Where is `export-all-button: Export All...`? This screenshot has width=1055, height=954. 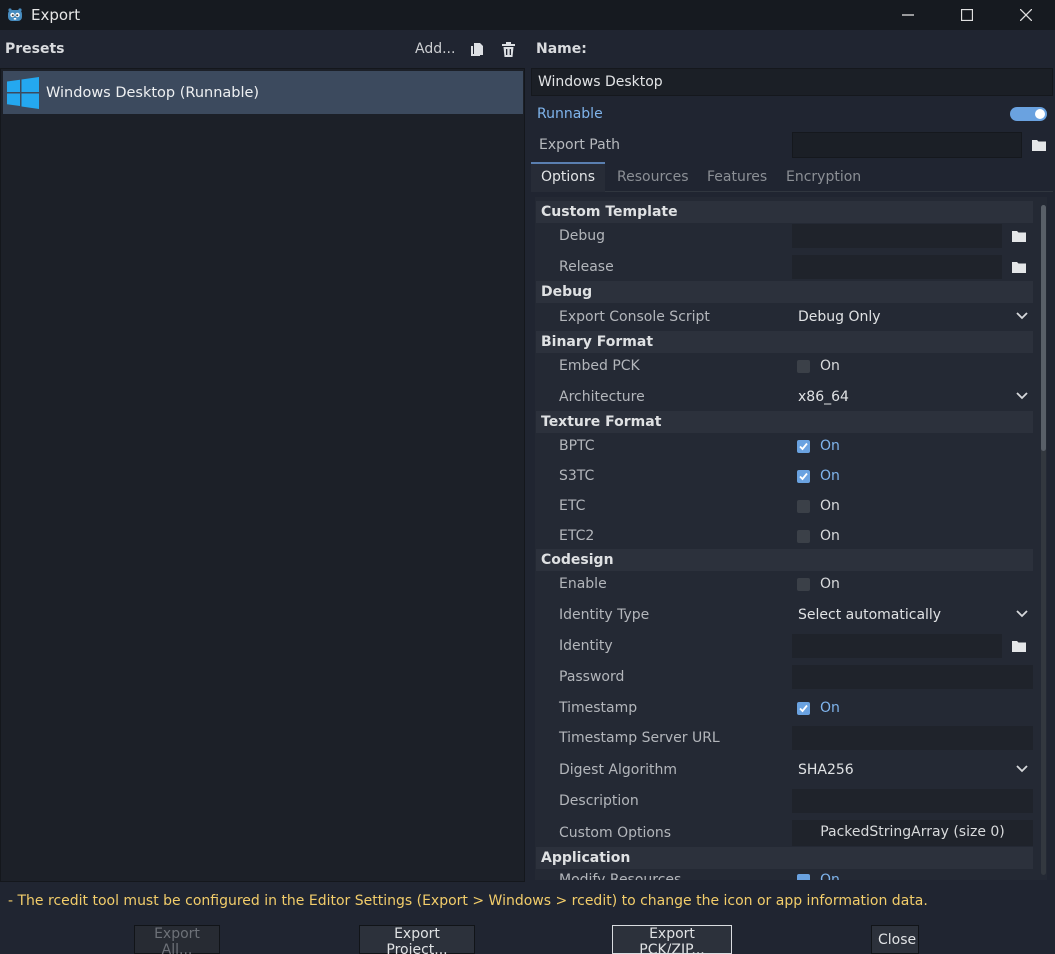 export-all-button: Export All... is located at coordinates (177, 939).